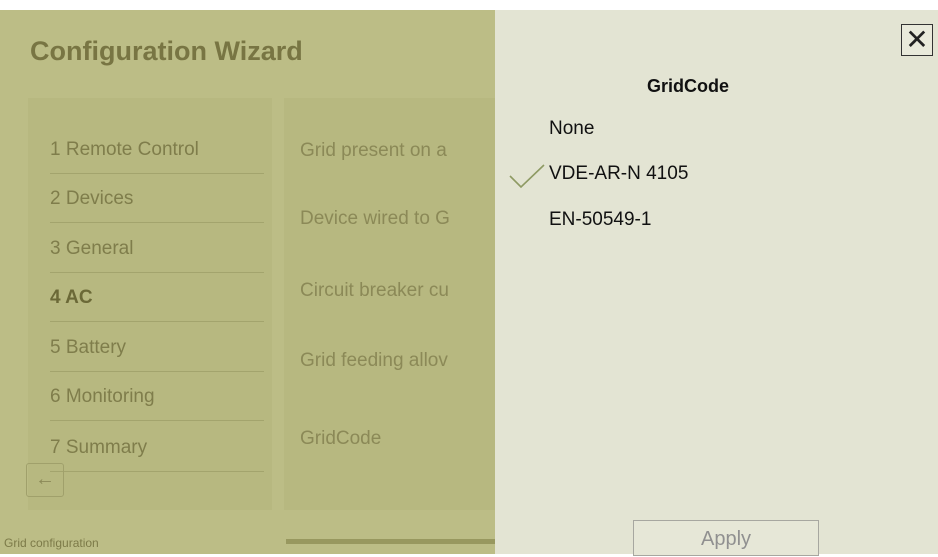  Describe the element at coordinates (390, 541) in the screenshot. I see `progress-bar` at that location.